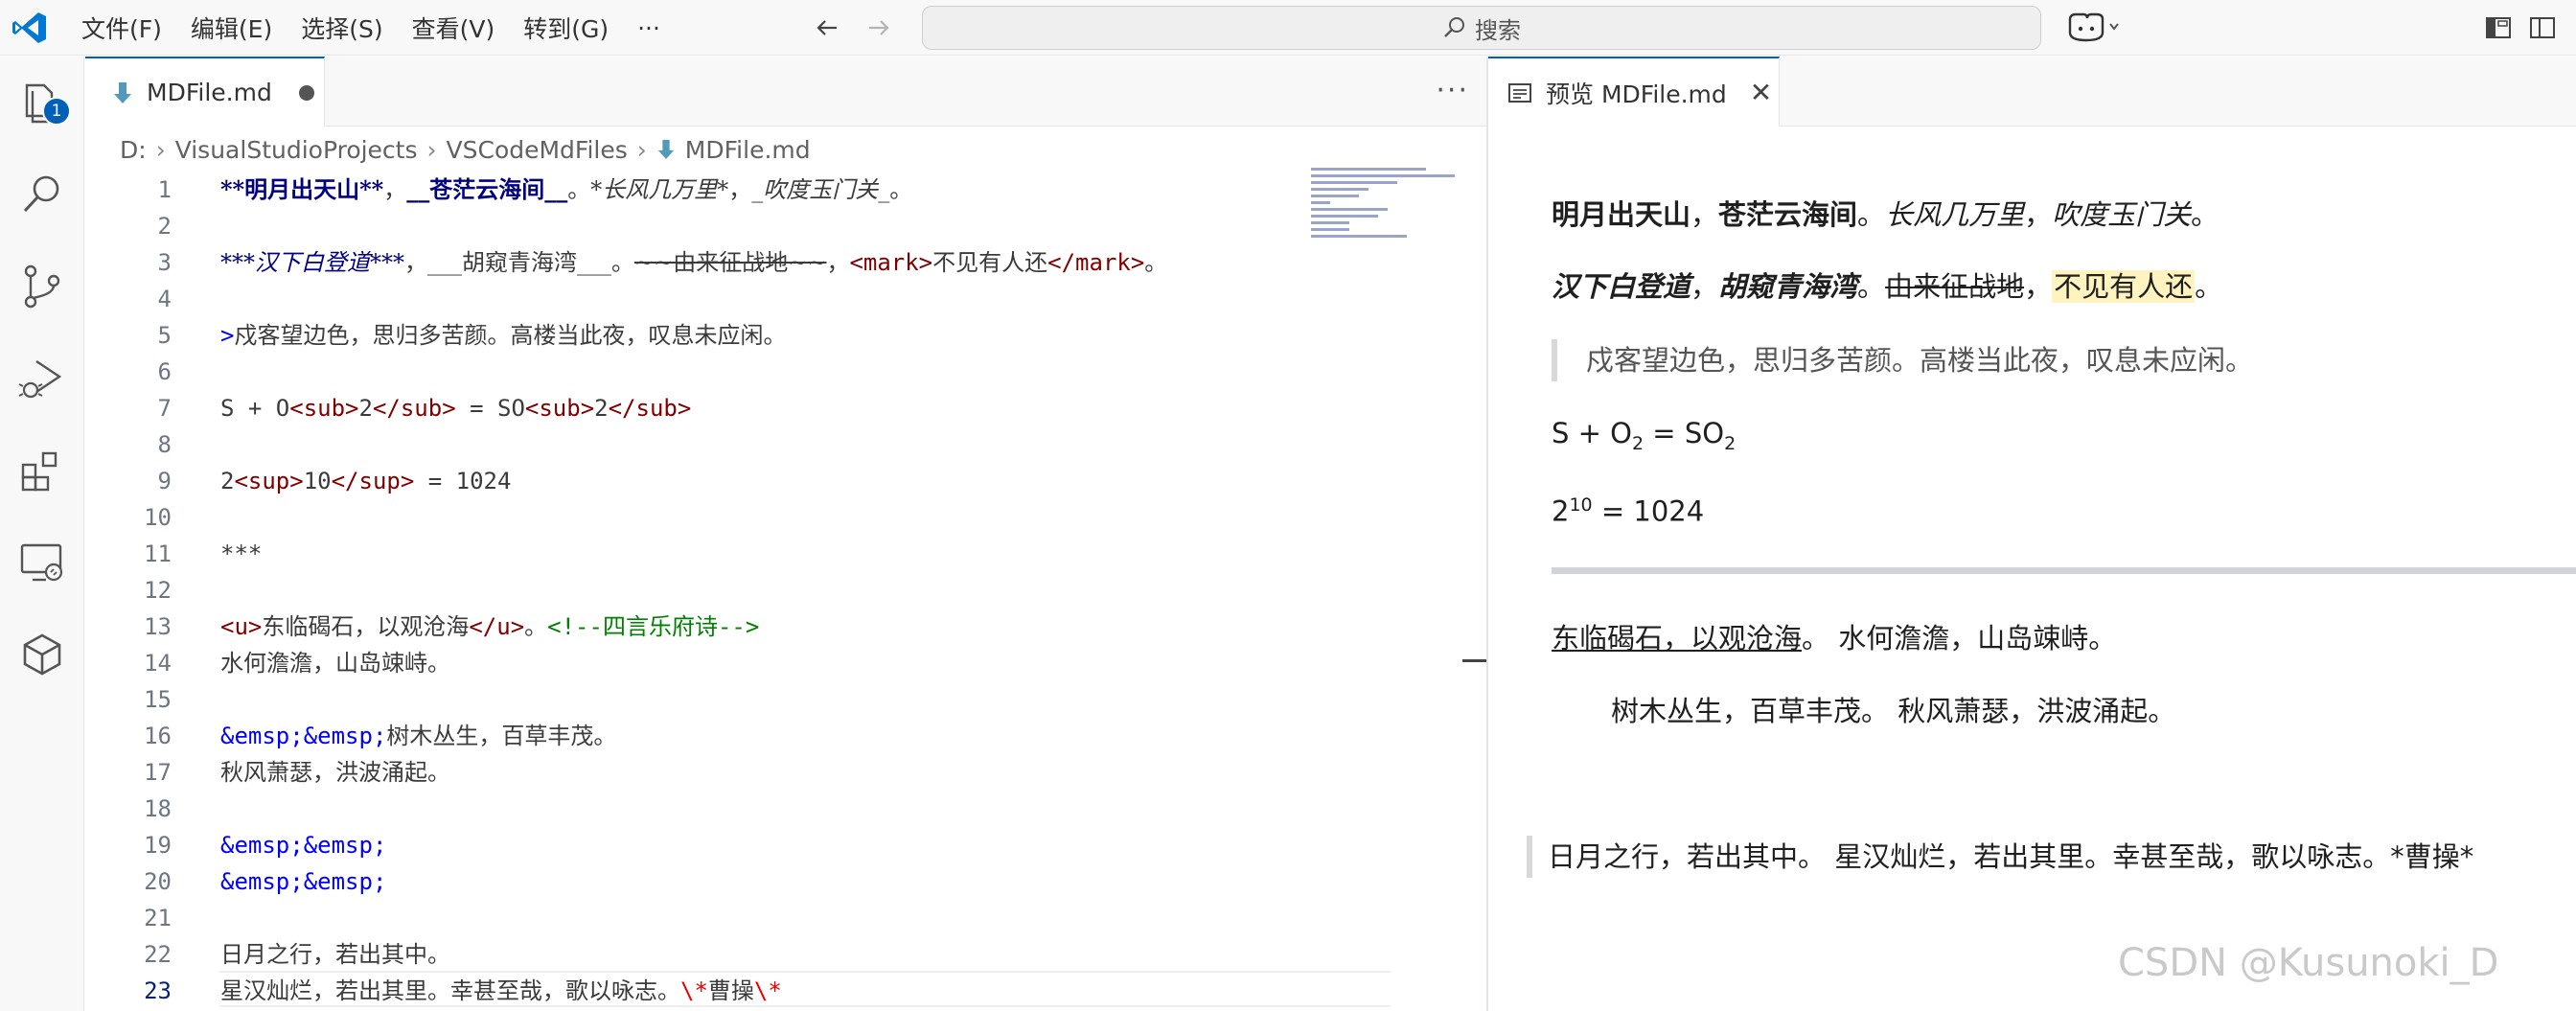 This screenshot has width=2576, height=1011. I want to click on line-number: 20, so click(158, 881).